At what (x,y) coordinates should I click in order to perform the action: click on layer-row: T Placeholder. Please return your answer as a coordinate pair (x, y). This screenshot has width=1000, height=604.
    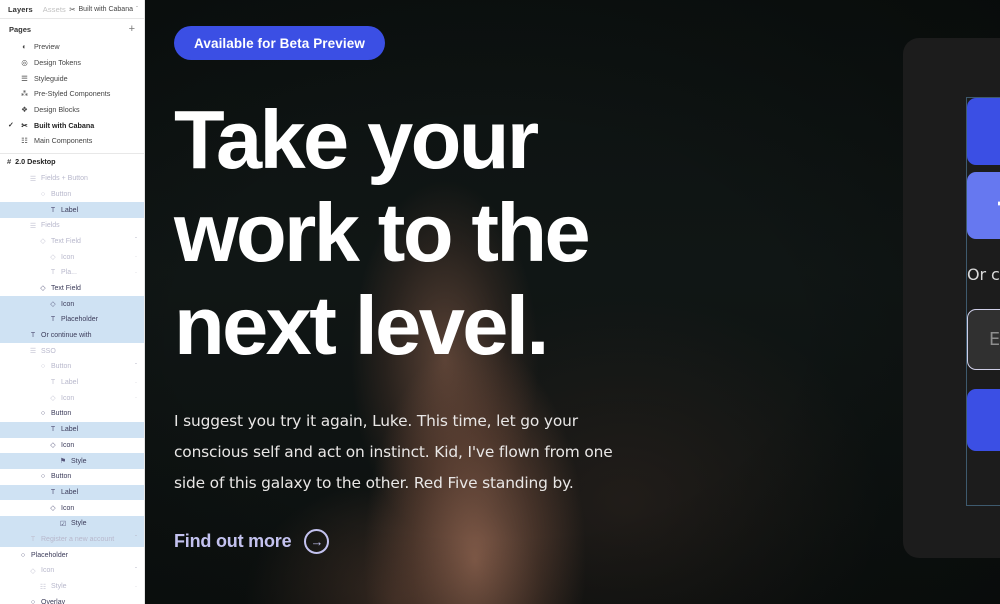
    Looking at the image, I should click on (72, 320).